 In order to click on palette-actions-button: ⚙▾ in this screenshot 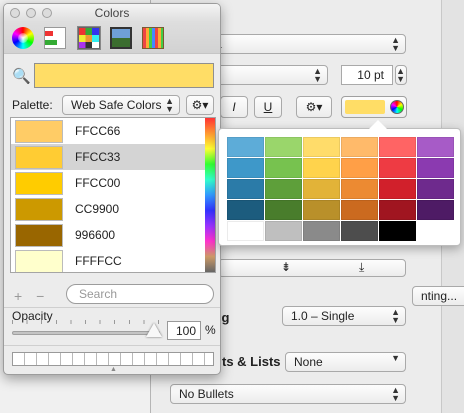, I will do `click(200, 105)`.